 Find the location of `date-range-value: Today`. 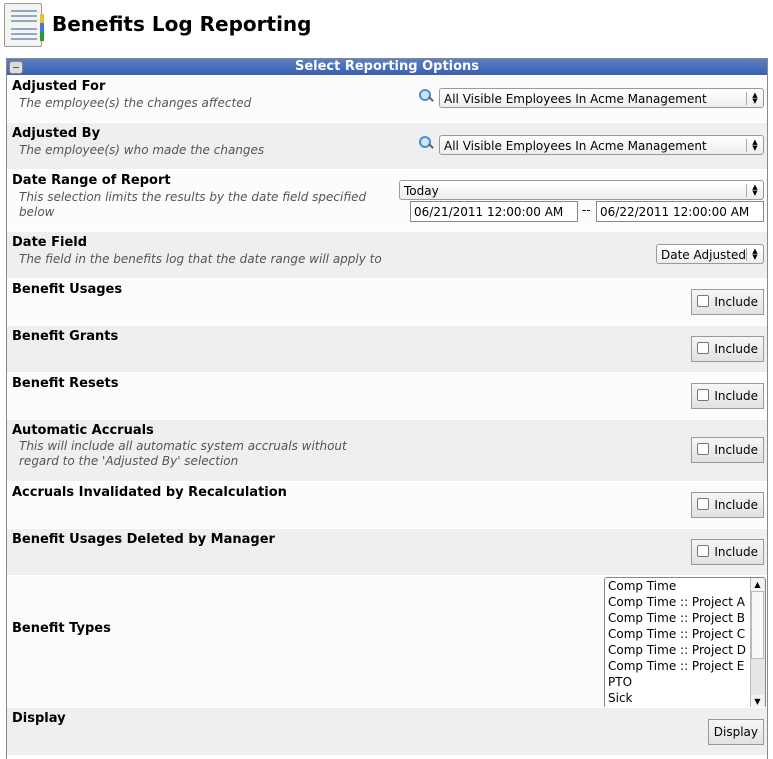

date-range-value: Today is located at coordinates (421, 191).